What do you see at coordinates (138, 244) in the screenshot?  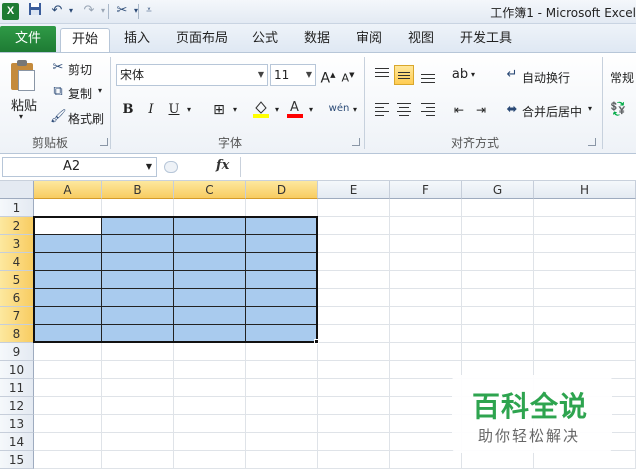 I see `cell-b3` at bounding box center [138, 244].